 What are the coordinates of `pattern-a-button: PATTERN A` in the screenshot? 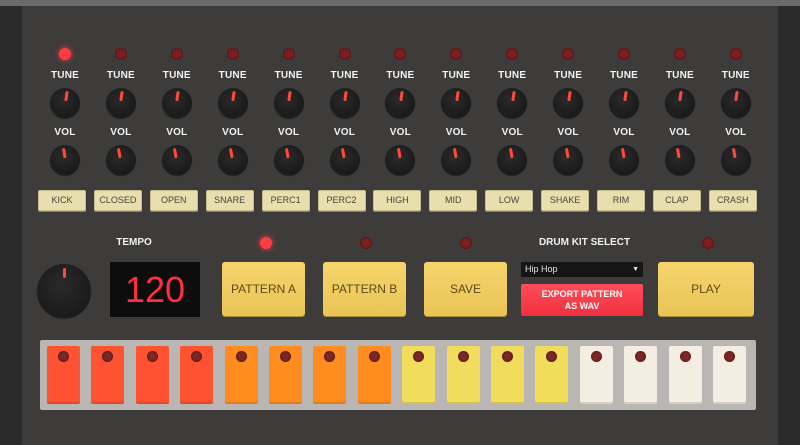 It's located at (263, 289).